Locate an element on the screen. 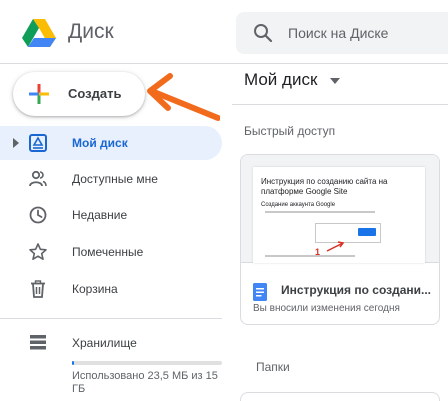  sidebar-item-recent: Недавние is located at coordinates (111, 215).